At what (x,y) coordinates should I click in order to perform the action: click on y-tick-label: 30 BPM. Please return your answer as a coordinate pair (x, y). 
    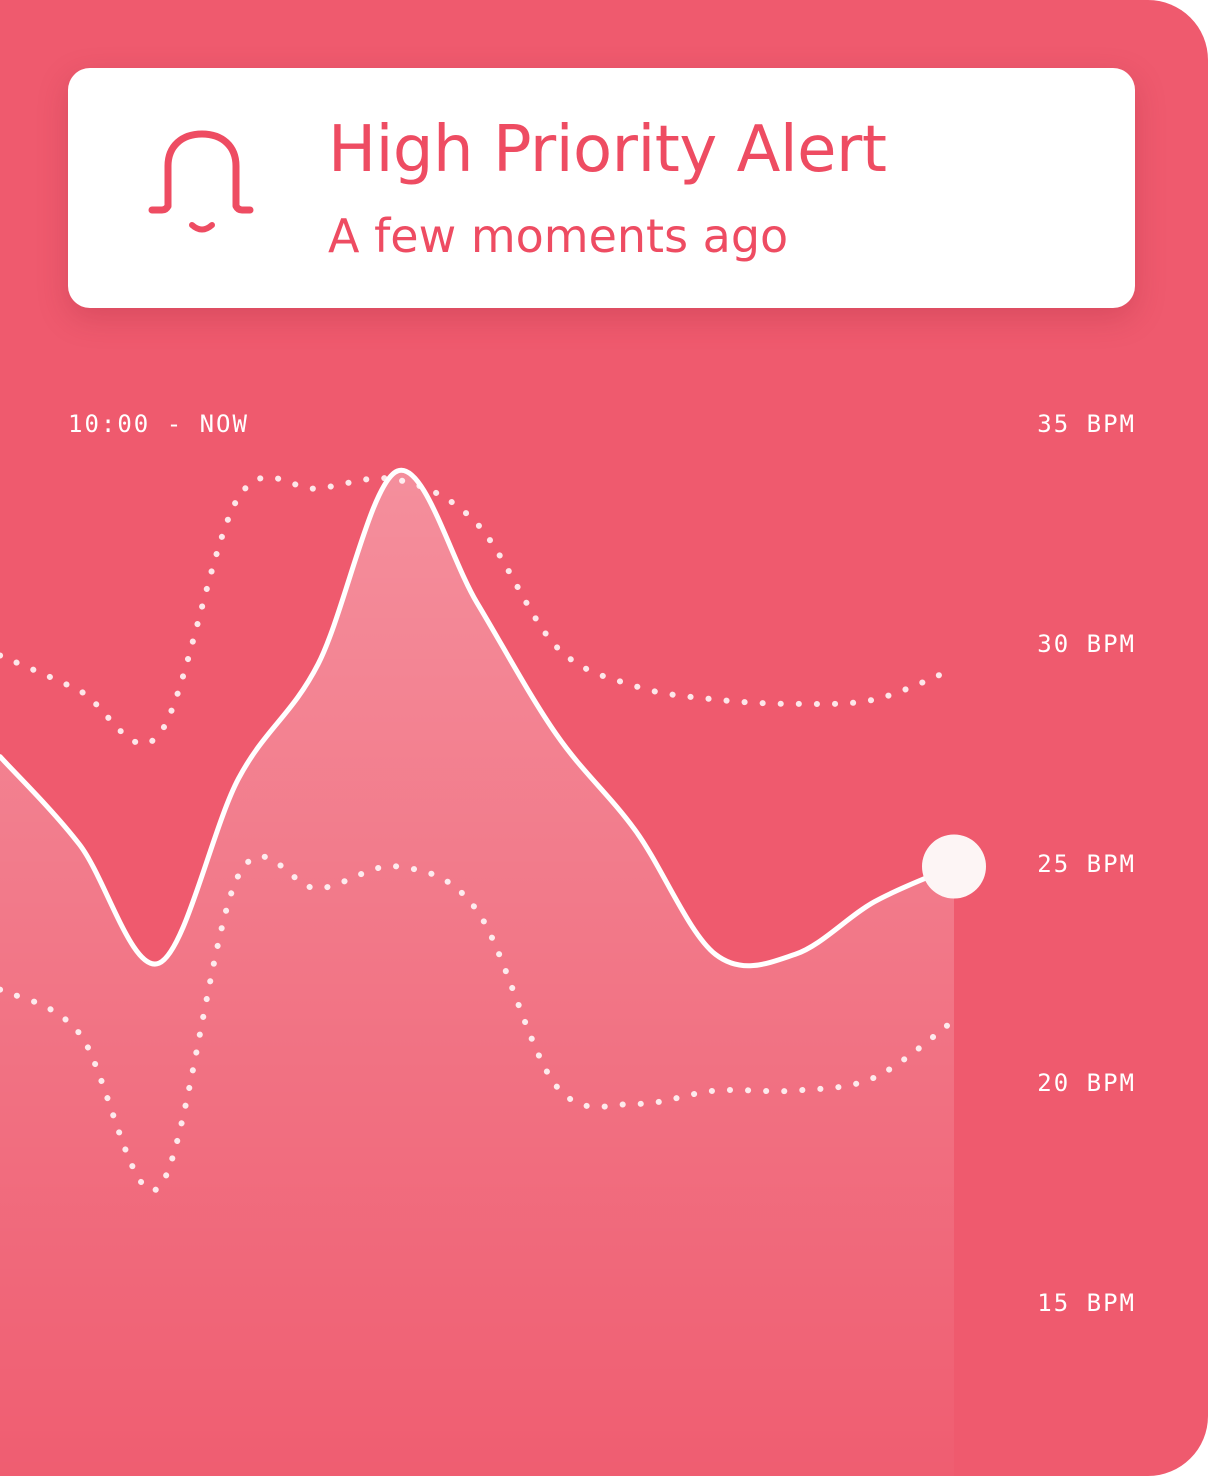
    Looking at the image, I should click on (1086, 644).